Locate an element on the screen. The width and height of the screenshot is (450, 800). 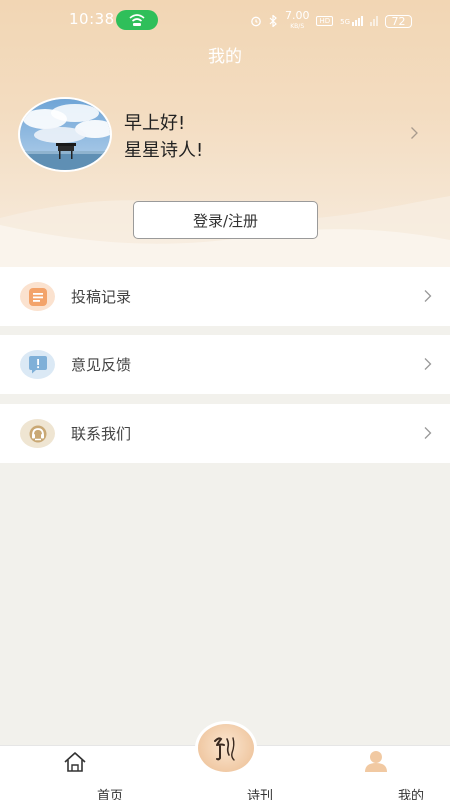
menu-item-submission-records: 投稿记录 is located at coordinates (225, 296).